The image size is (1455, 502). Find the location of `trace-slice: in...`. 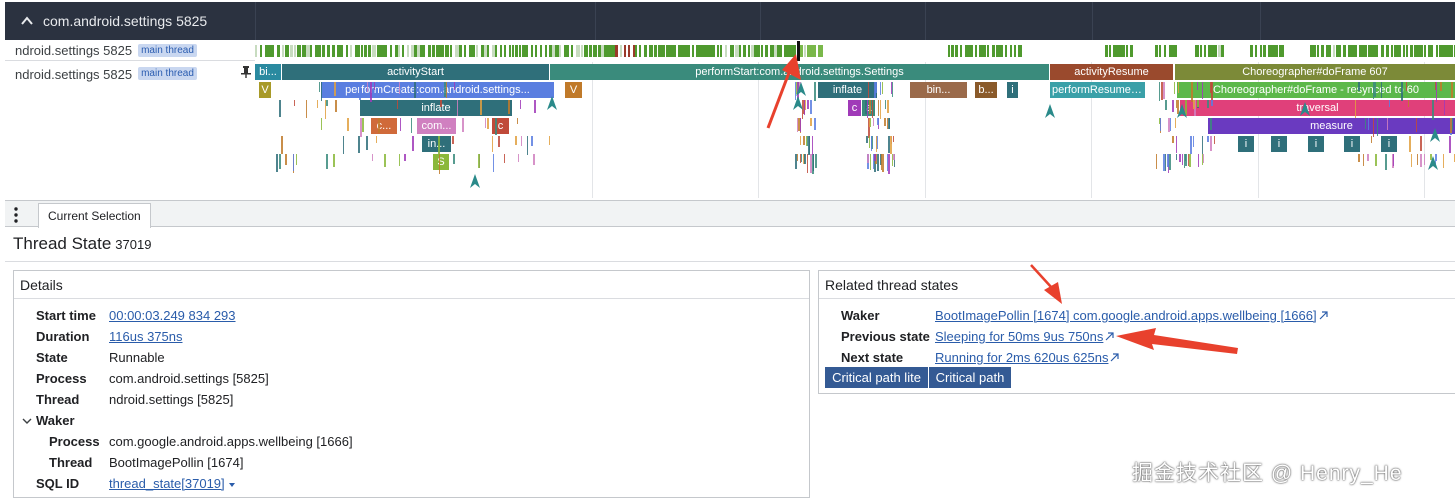

trace-slice: in... is located at coordinates (436, 144).